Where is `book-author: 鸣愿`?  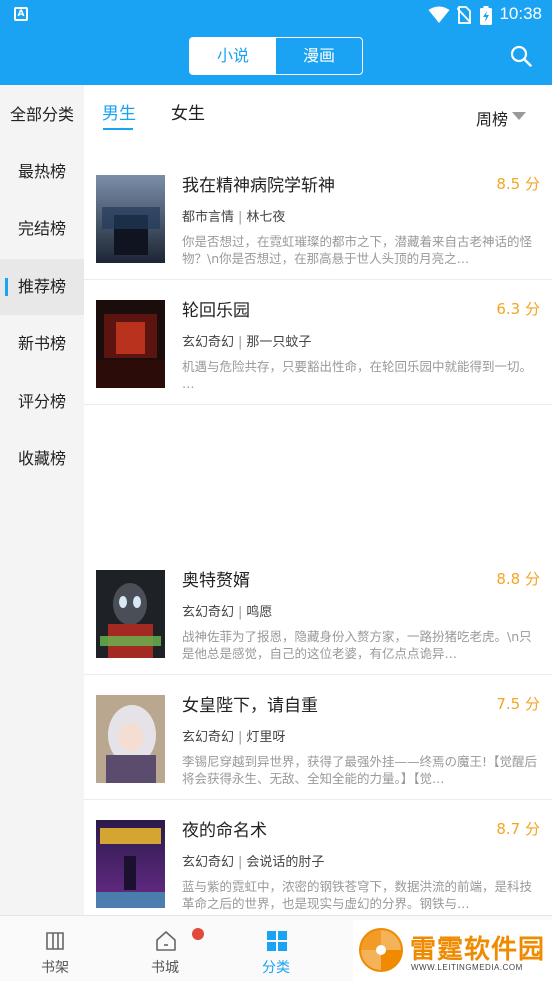
book-author: 鸣愿 is located at coordinates (259, 612).